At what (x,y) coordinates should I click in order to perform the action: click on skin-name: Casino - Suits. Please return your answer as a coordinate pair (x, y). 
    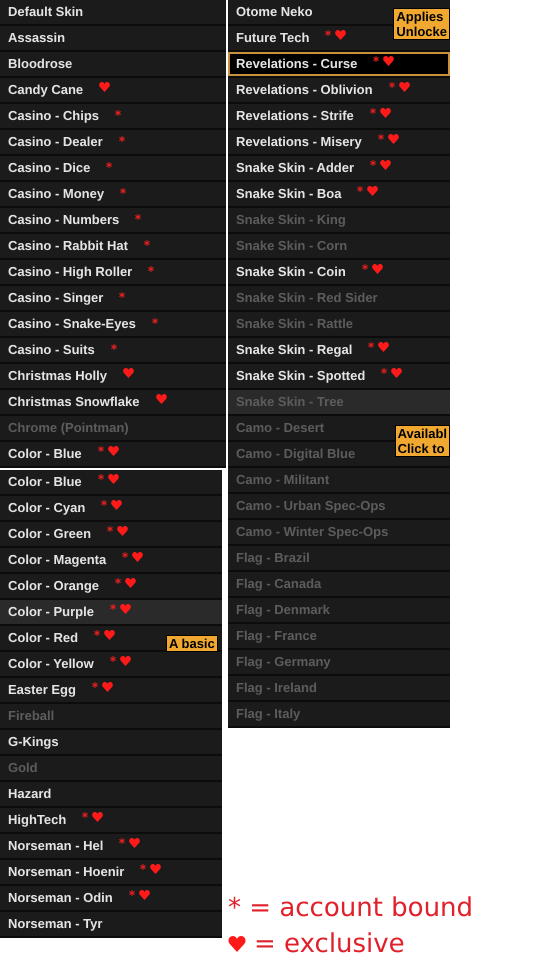
    Looking at the image, I should click on (51, 350).